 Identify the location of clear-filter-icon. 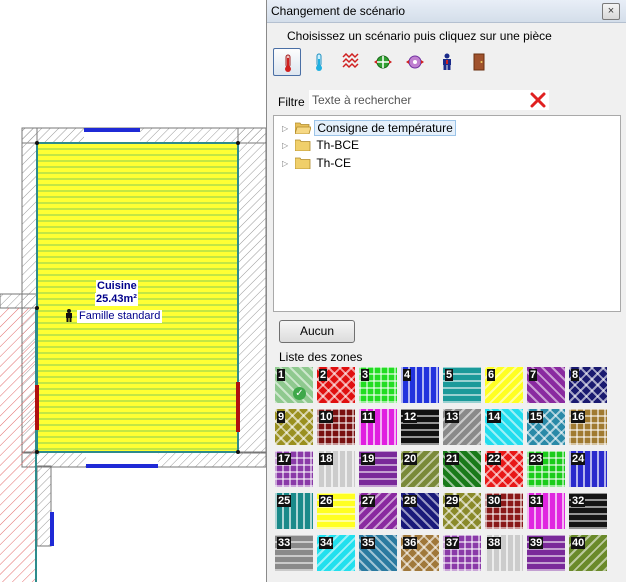
(538, 100).